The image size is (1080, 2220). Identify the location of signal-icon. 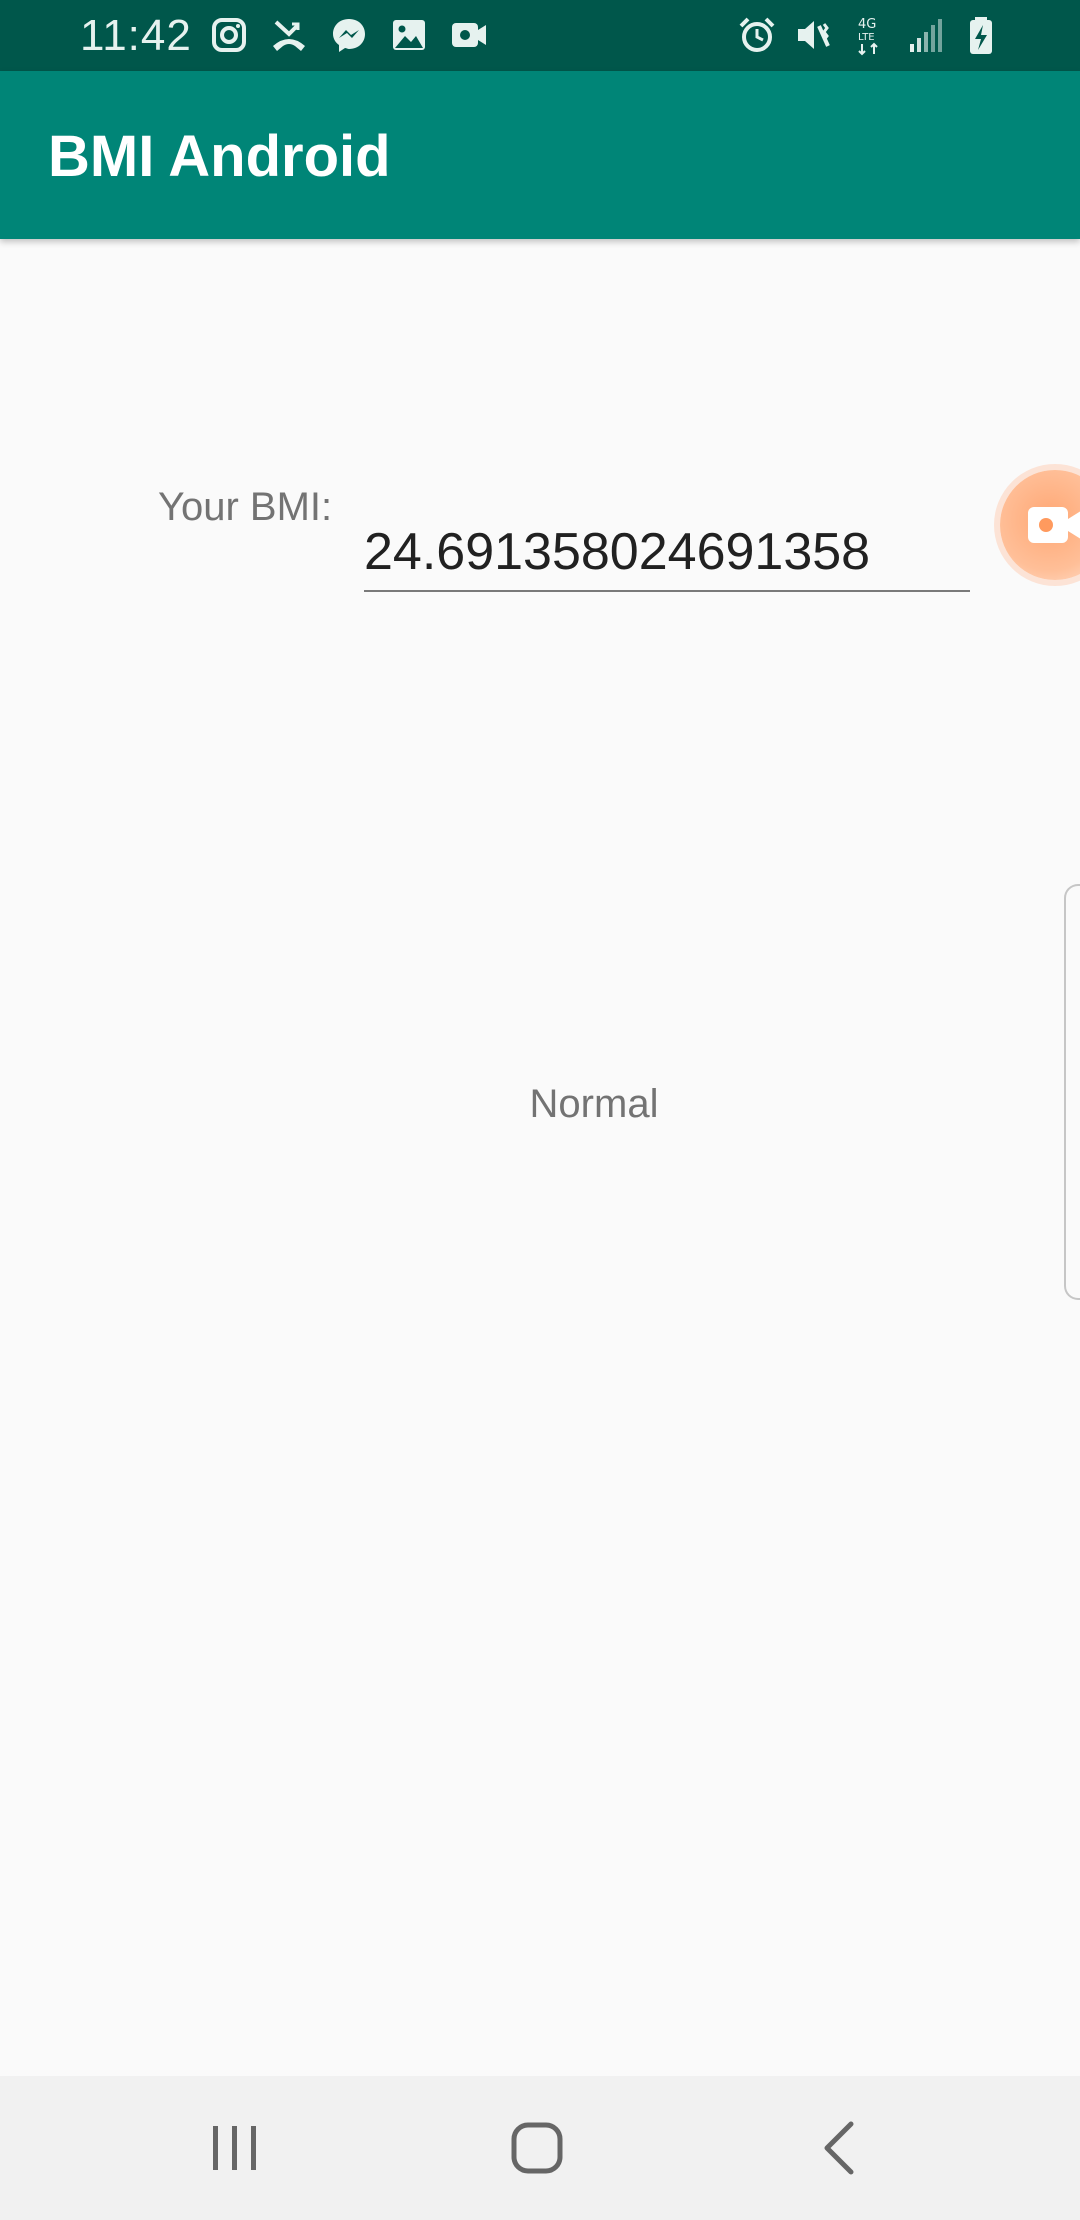
(926, 35).